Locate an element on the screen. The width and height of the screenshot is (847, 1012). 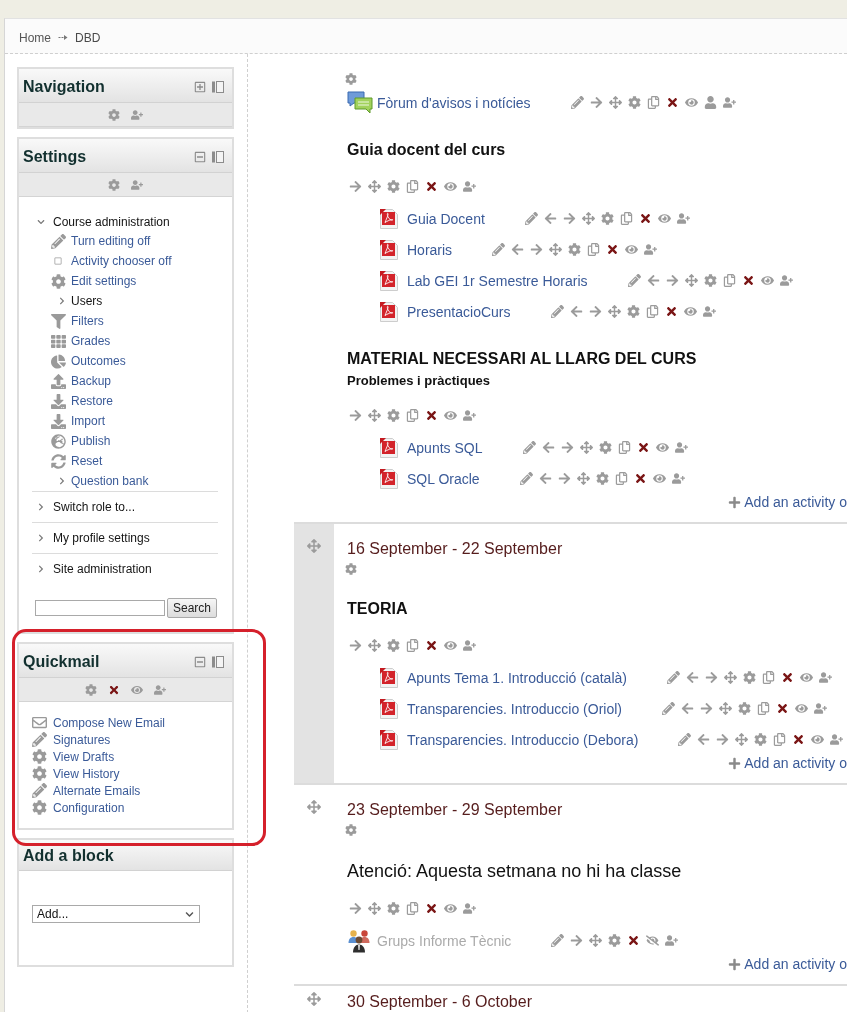
breadcrumb-link: Home is located at coordinates (35, 37).